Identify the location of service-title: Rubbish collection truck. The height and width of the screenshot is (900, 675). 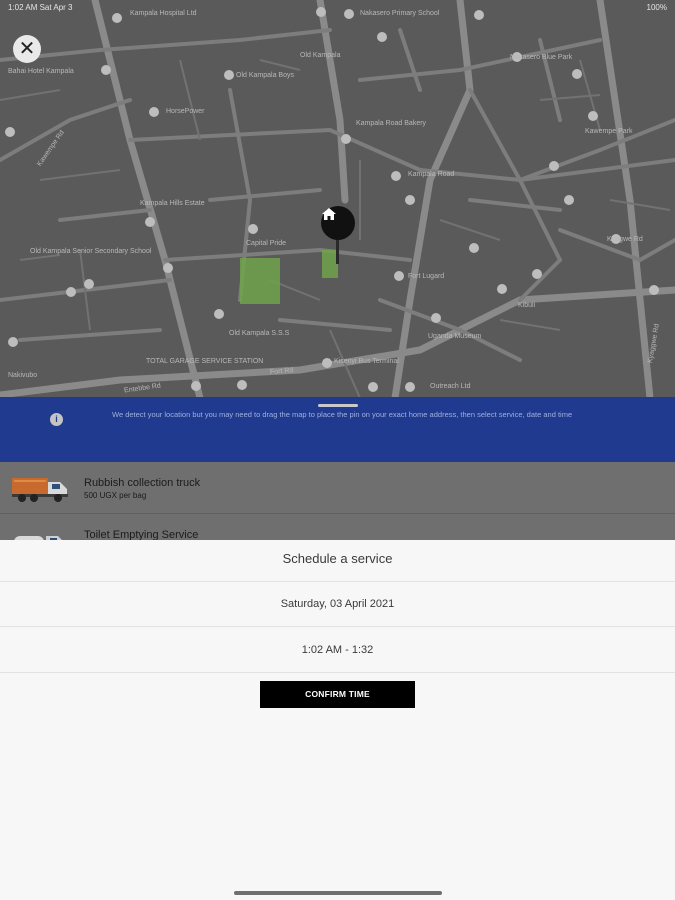
(142, 483).